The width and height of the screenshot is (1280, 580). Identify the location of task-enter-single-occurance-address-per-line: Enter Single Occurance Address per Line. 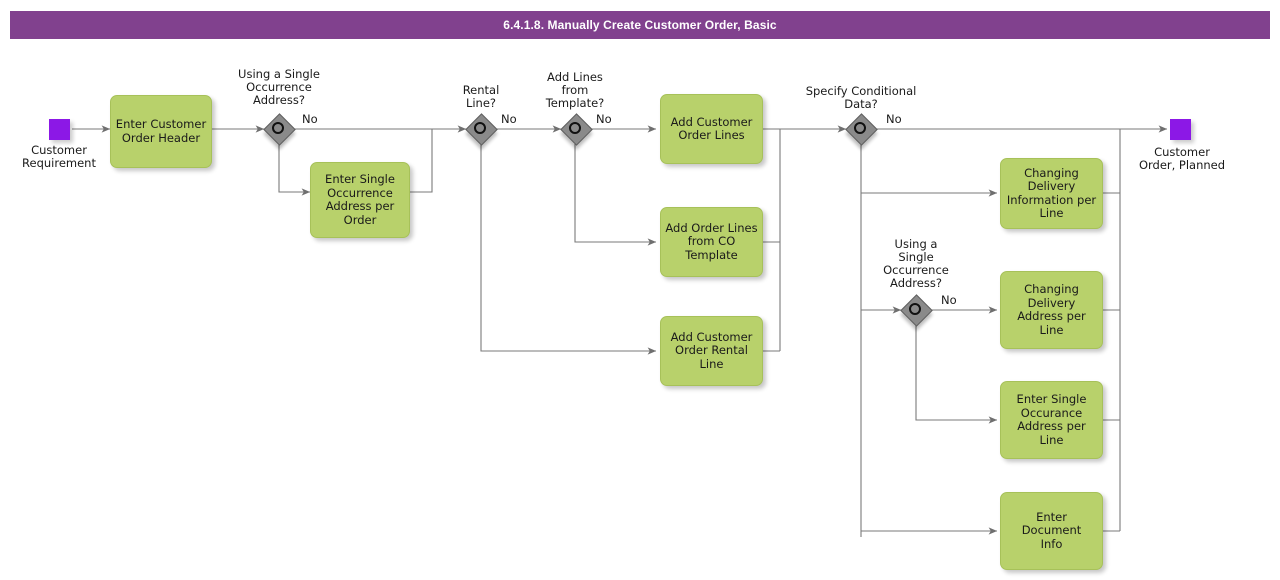
(1051, 420).